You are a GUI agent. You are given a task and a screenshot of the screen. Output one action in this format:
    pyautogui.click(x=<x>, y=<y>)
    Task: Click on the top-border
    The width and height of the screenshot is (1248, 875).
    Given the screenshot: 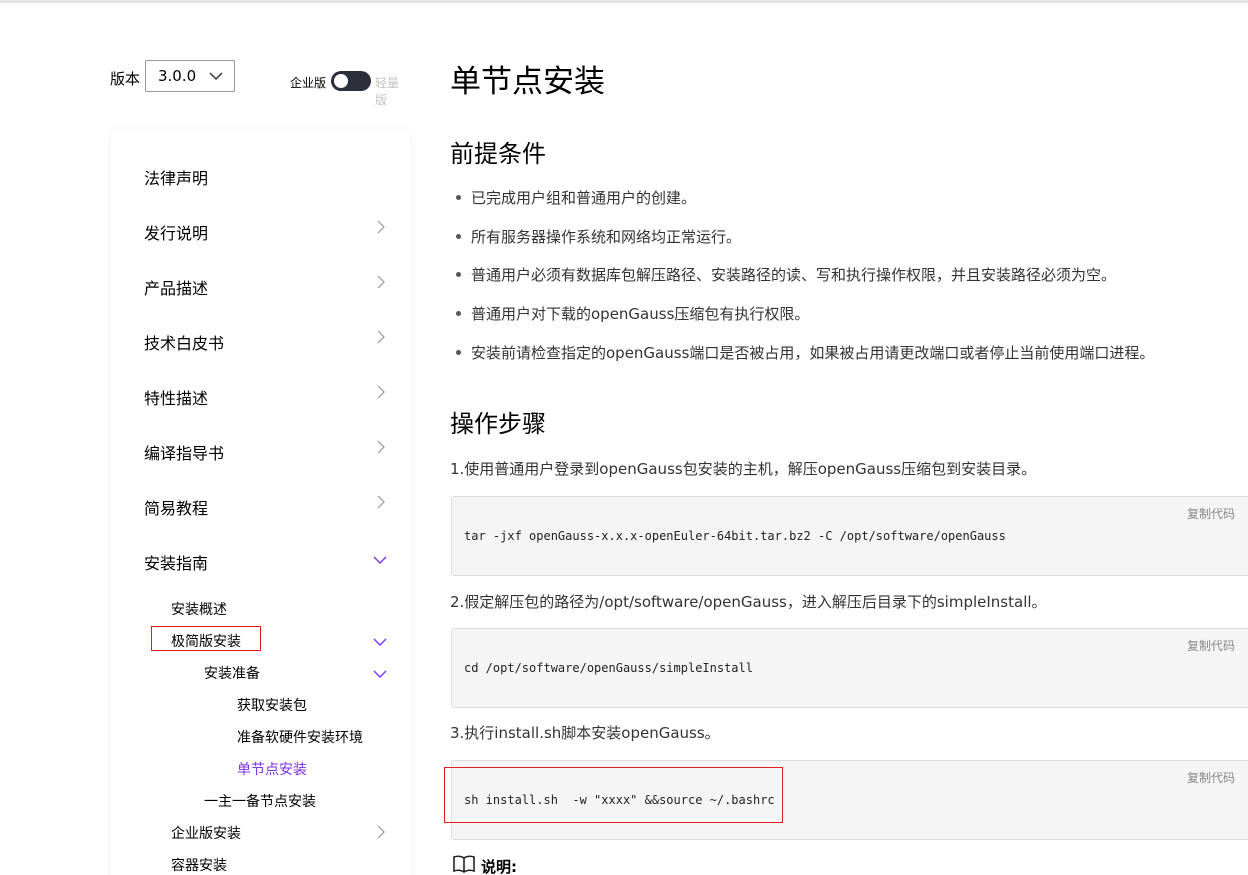 What is the action you would take?
    pyautogui.click(x=624, y=1)
    